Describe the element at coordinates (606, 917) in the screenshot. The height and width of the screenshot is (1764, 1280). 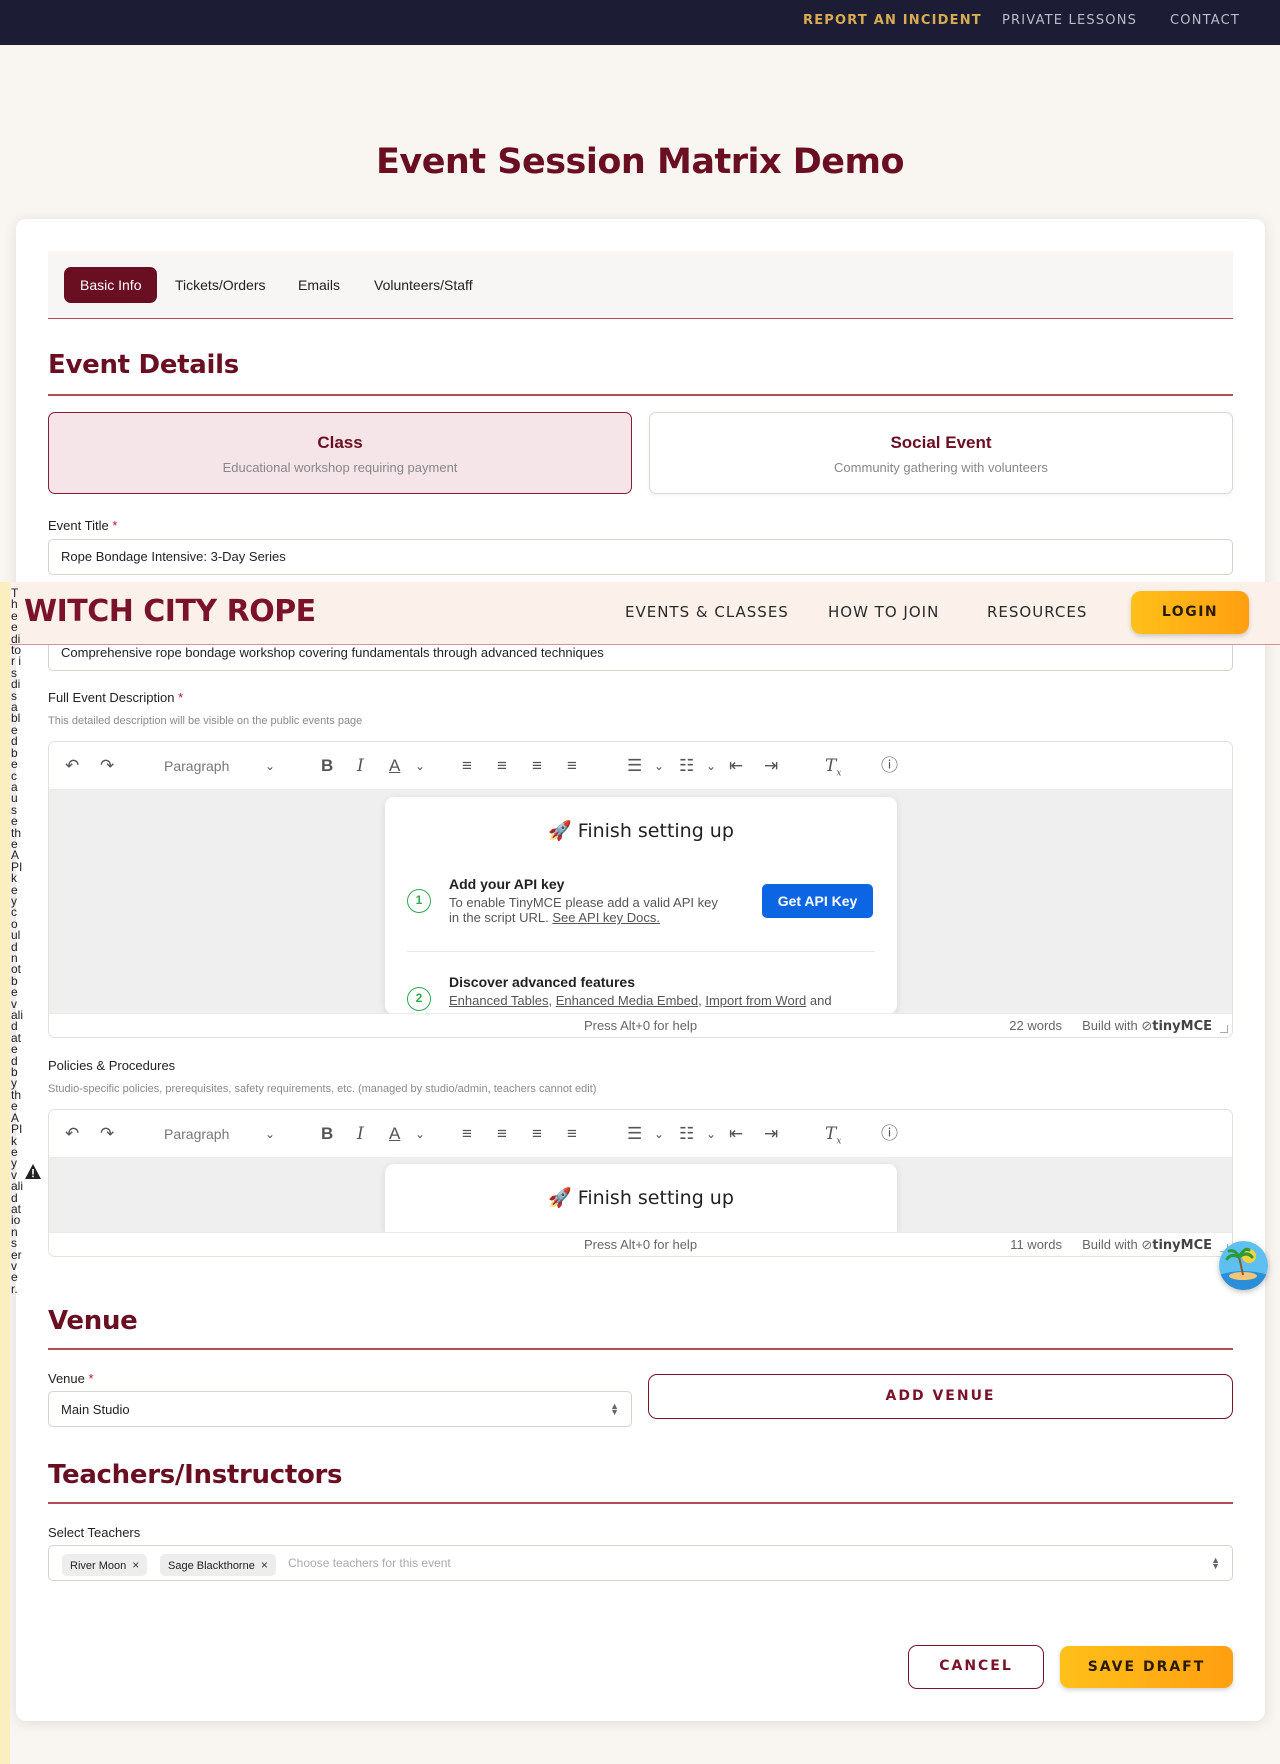
I see `api-key-docs-link: See API key Docs.` at that location.